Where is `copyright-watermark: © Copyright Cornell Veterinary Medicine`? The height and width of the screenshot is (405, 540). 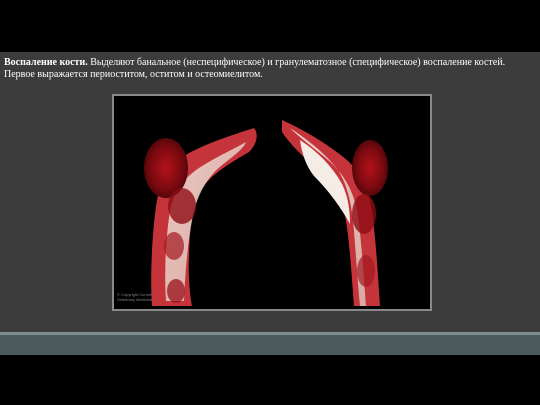
copyright-watermark: © Copyright Cornell Veterinary Medicine is located at coordinates (134, 297).